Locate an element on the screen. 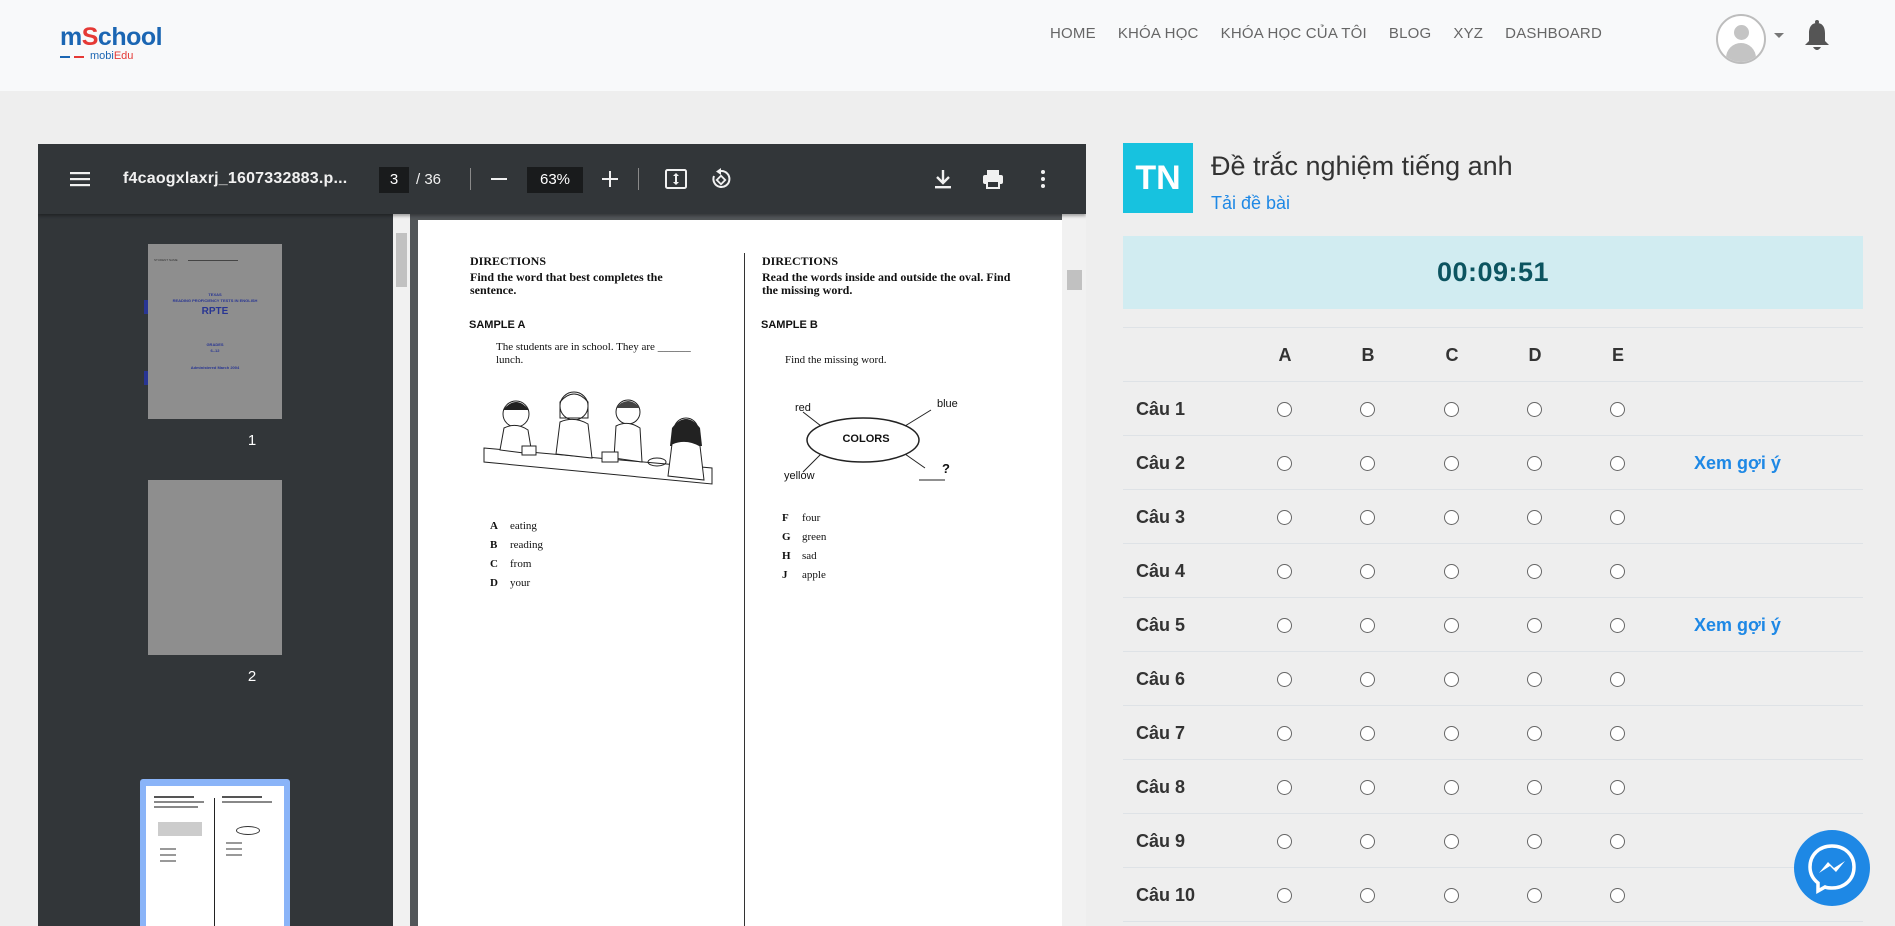 This screenshot has width=1895, height=926. oval-word-yellow: yellow is located at coordinates (799, 476).